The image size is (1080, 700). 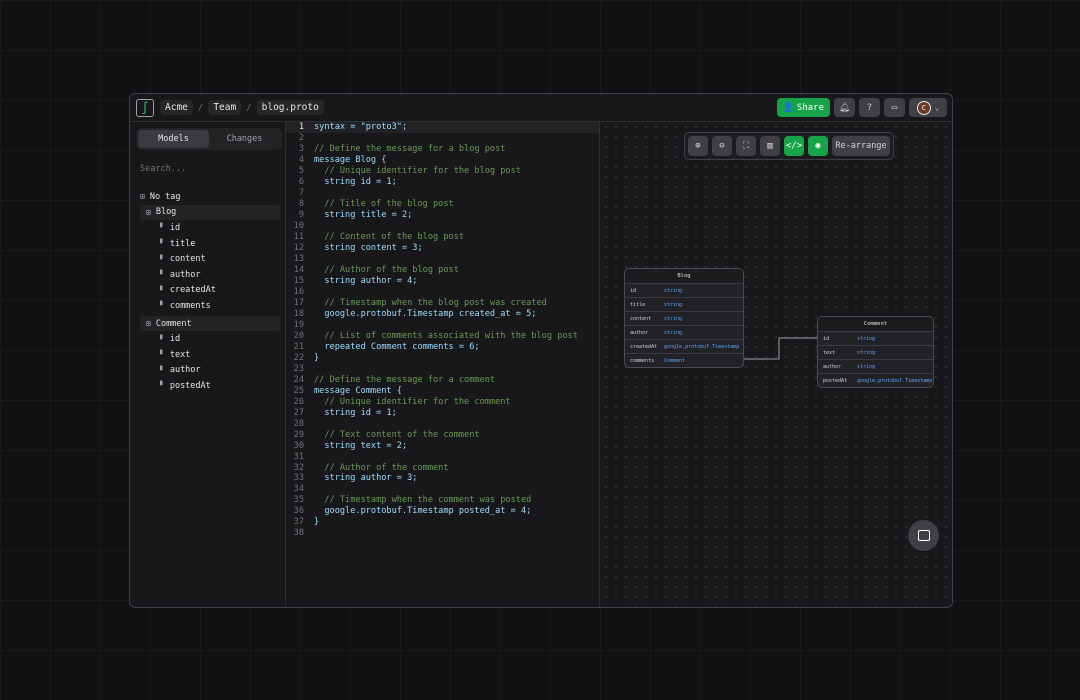 I want to click on entity-field: title string, so click(x=684, y=304).